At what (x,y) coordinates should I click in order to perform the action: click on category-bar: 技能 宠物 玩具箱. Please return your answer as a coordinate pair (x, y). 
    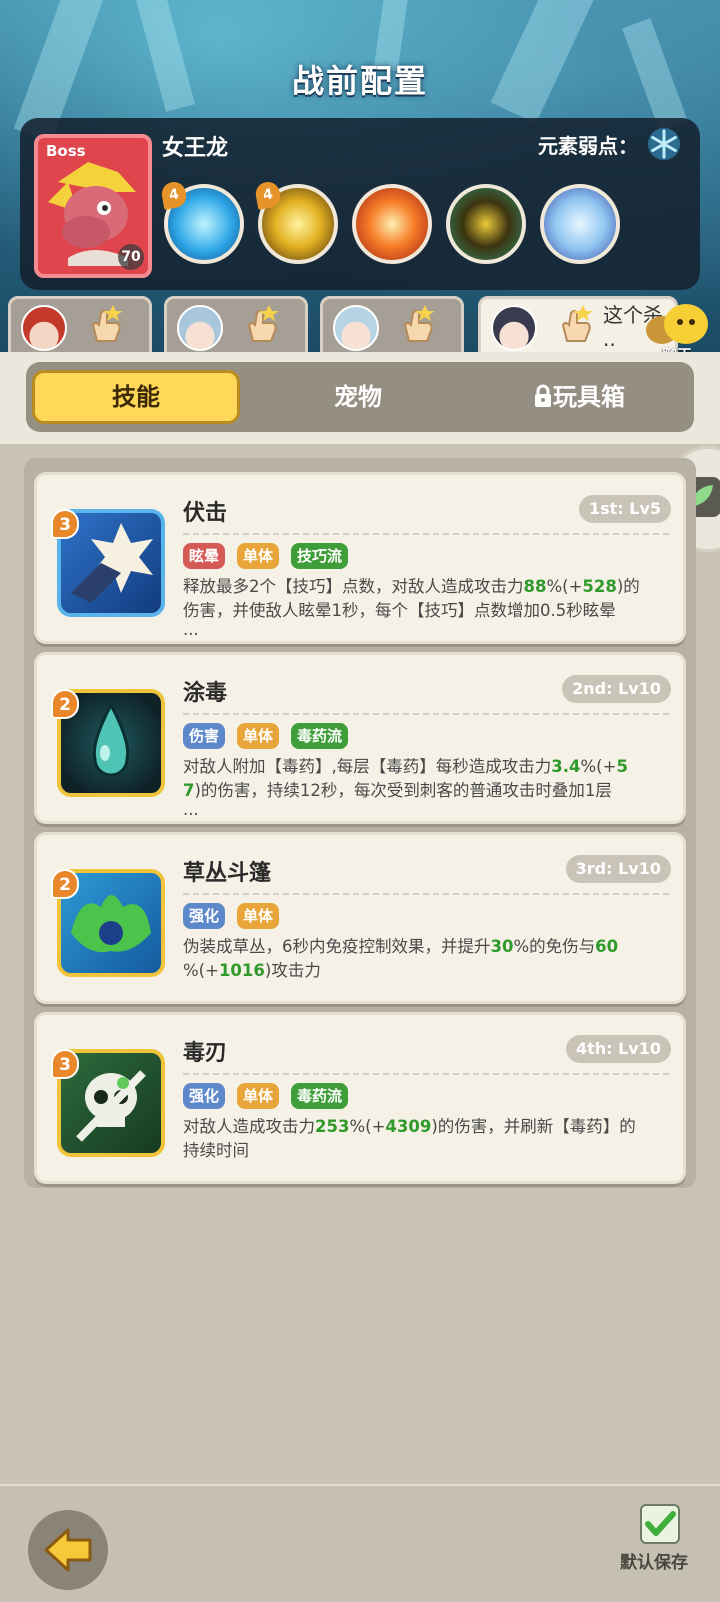
    Looking at the image, I should click on (360, 398).